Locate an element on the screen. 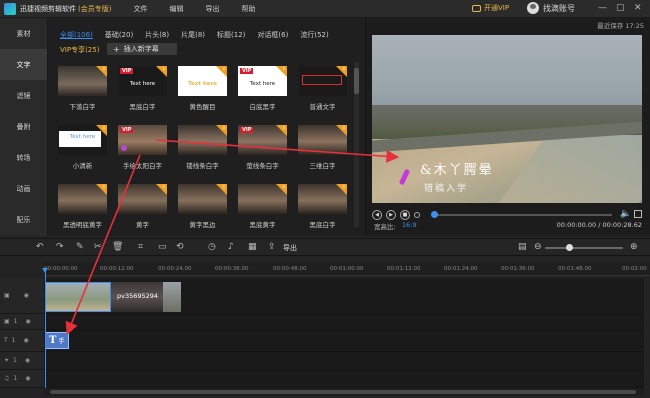 The height and width of the screenshot is (398, 650). crop-icon: ⌗ is located at coordinates (140, 247).